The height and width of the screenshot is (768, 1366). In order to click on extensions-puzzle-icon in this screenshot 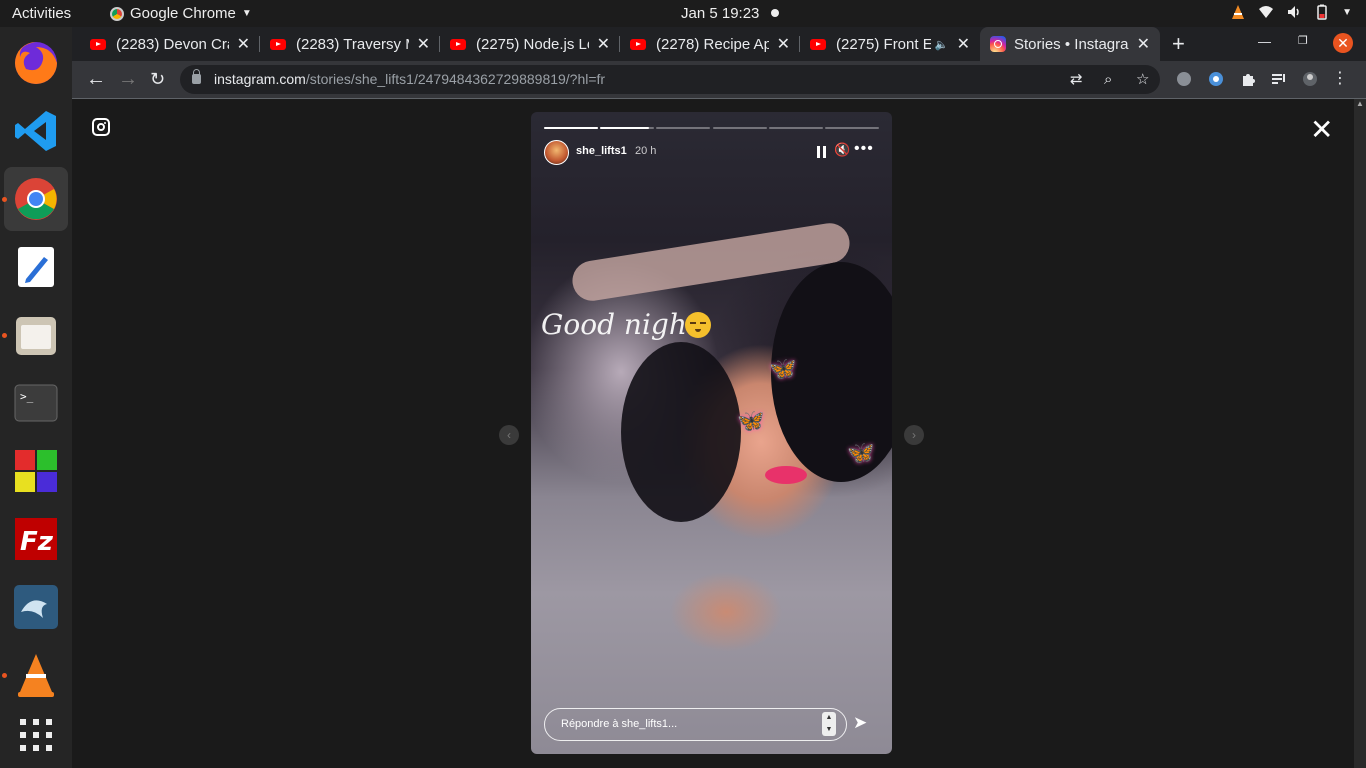, I will do `click(1248, 79)`.